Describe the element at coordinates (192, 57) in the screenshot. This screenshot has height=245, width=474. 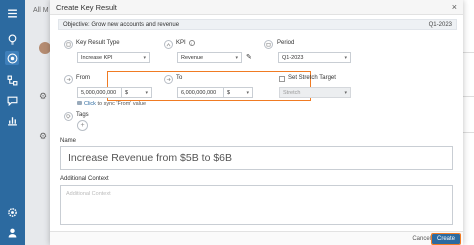
I see `kpi-value: Revenue` at that location.